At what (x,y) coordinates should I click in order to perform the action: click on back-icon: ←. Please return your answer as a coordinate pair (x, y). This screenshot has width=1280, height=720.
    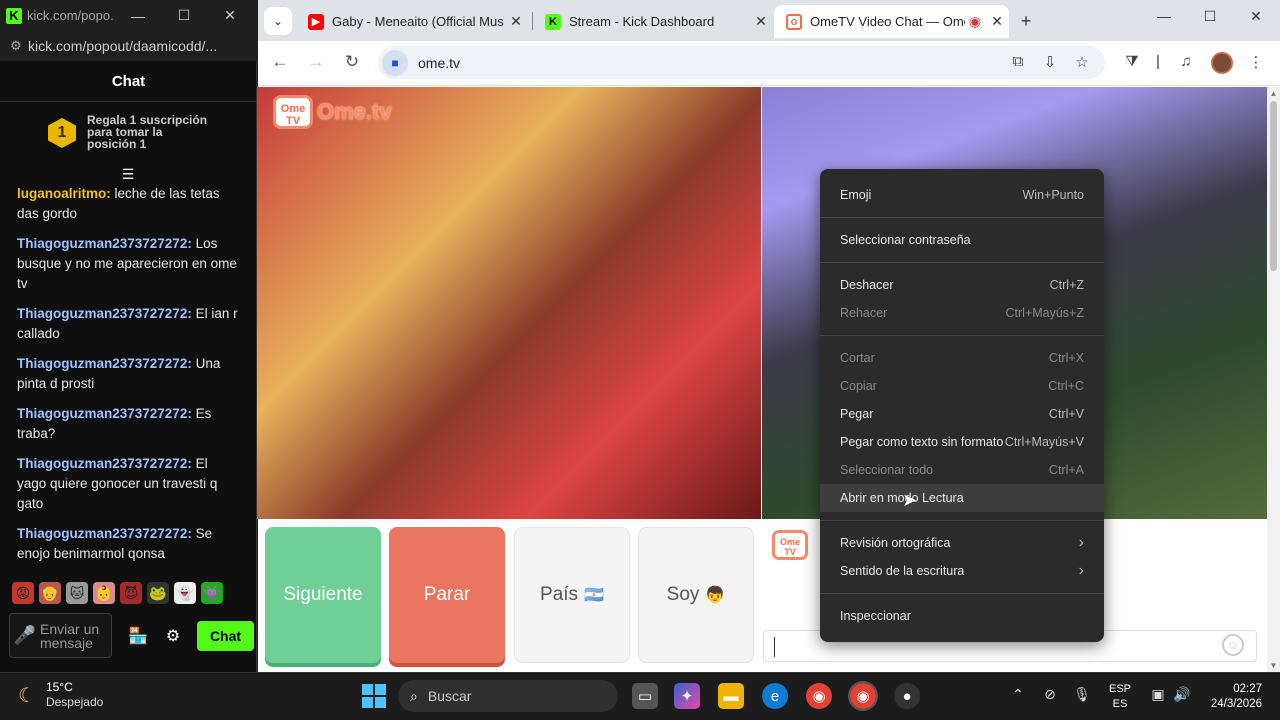
    Looking at the image, I should click on (280, 63).